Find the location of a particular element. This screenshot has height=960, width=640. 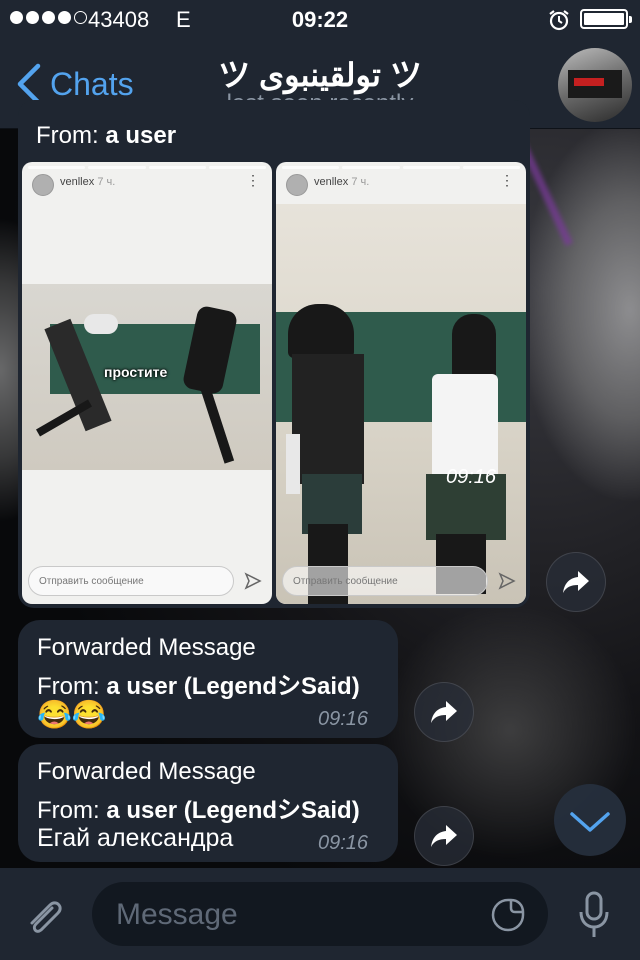

status-bar: 43408 E 09:22 is located at coordinates (320, 20).